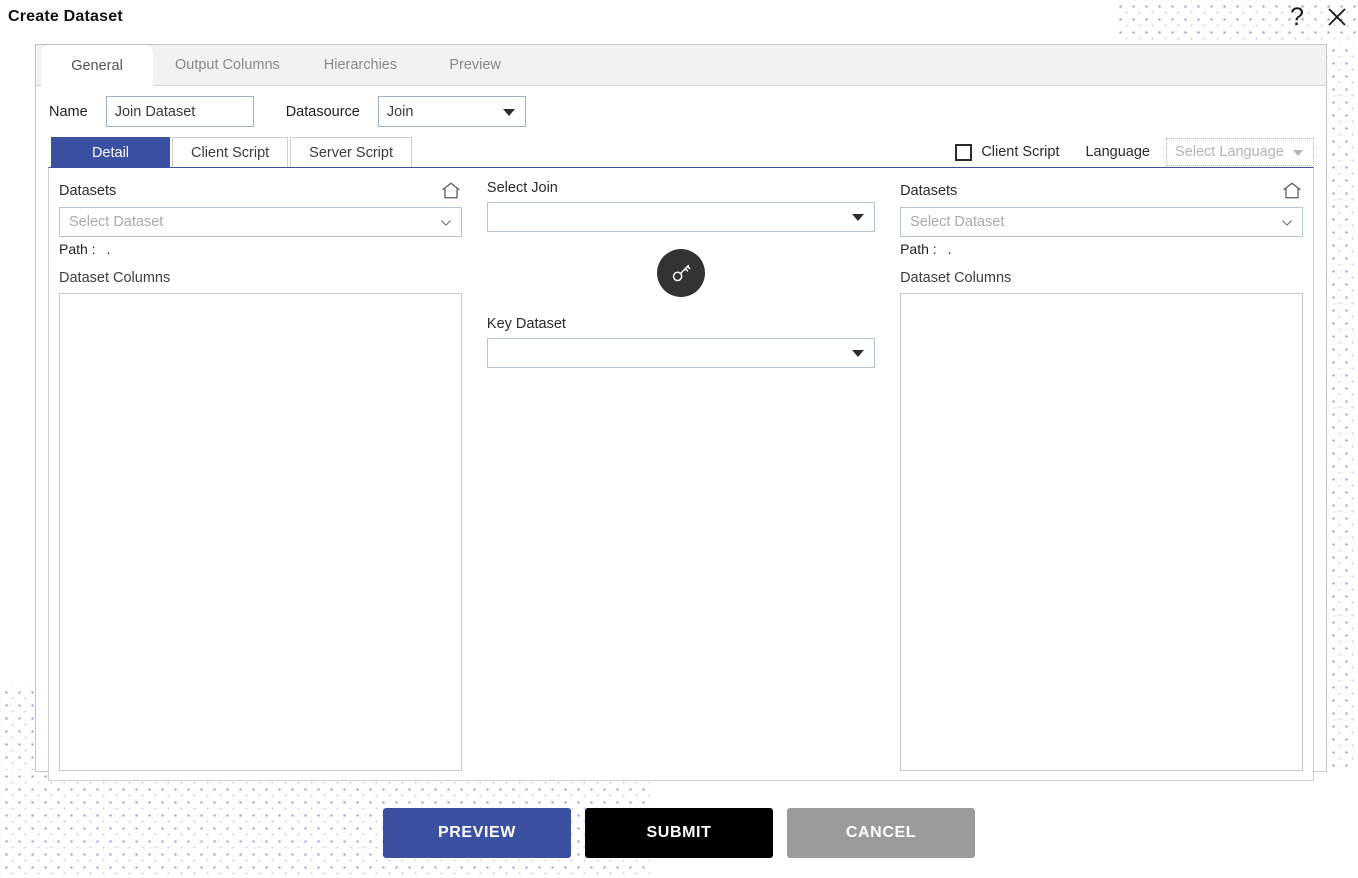 Image resolution: width=1358 pixels, height=878 pixels. What do you see at coordinates (1342, 407) in the screenshot?
I see `dot-pattern-right` at bounding box center [1342, 407].